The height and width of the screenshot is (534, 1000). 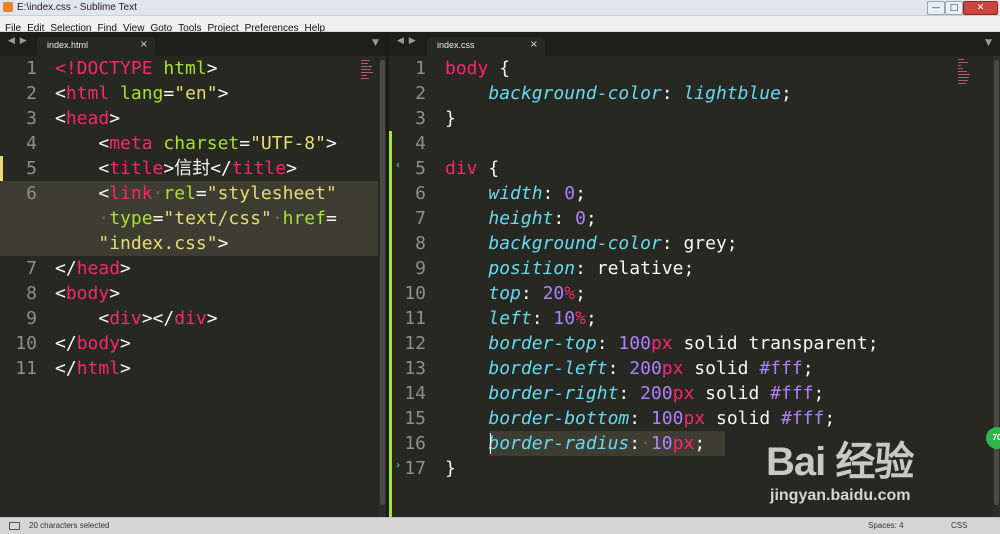 What do you see at coordinates (537, 293) in the screenshot?
I see `code-text: top: 20%;` at bounding box center [537, 293].